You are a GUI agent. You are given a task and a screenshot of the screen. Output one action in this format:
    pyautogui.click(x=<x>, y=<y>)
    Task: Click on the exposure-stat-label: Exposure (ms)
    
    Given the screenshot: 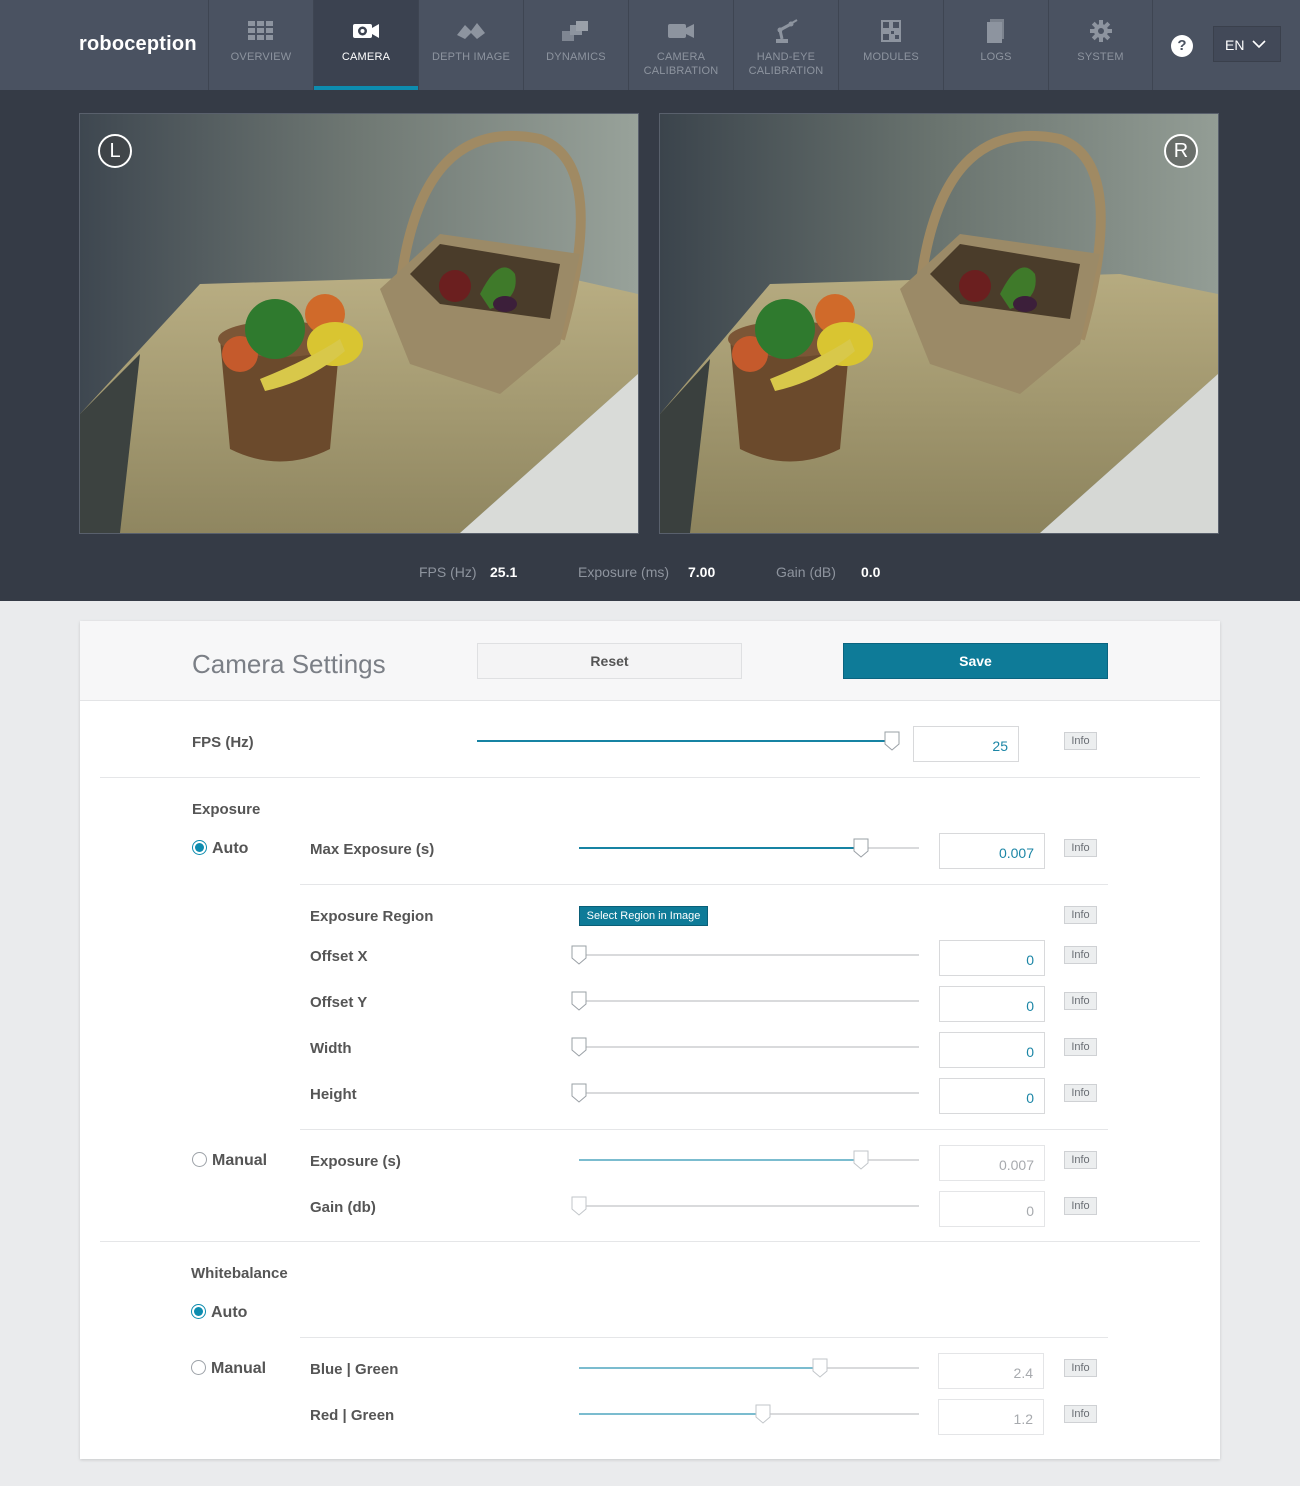 What is the action you would take?
    pyautogui.click(x=624, y=572)
    